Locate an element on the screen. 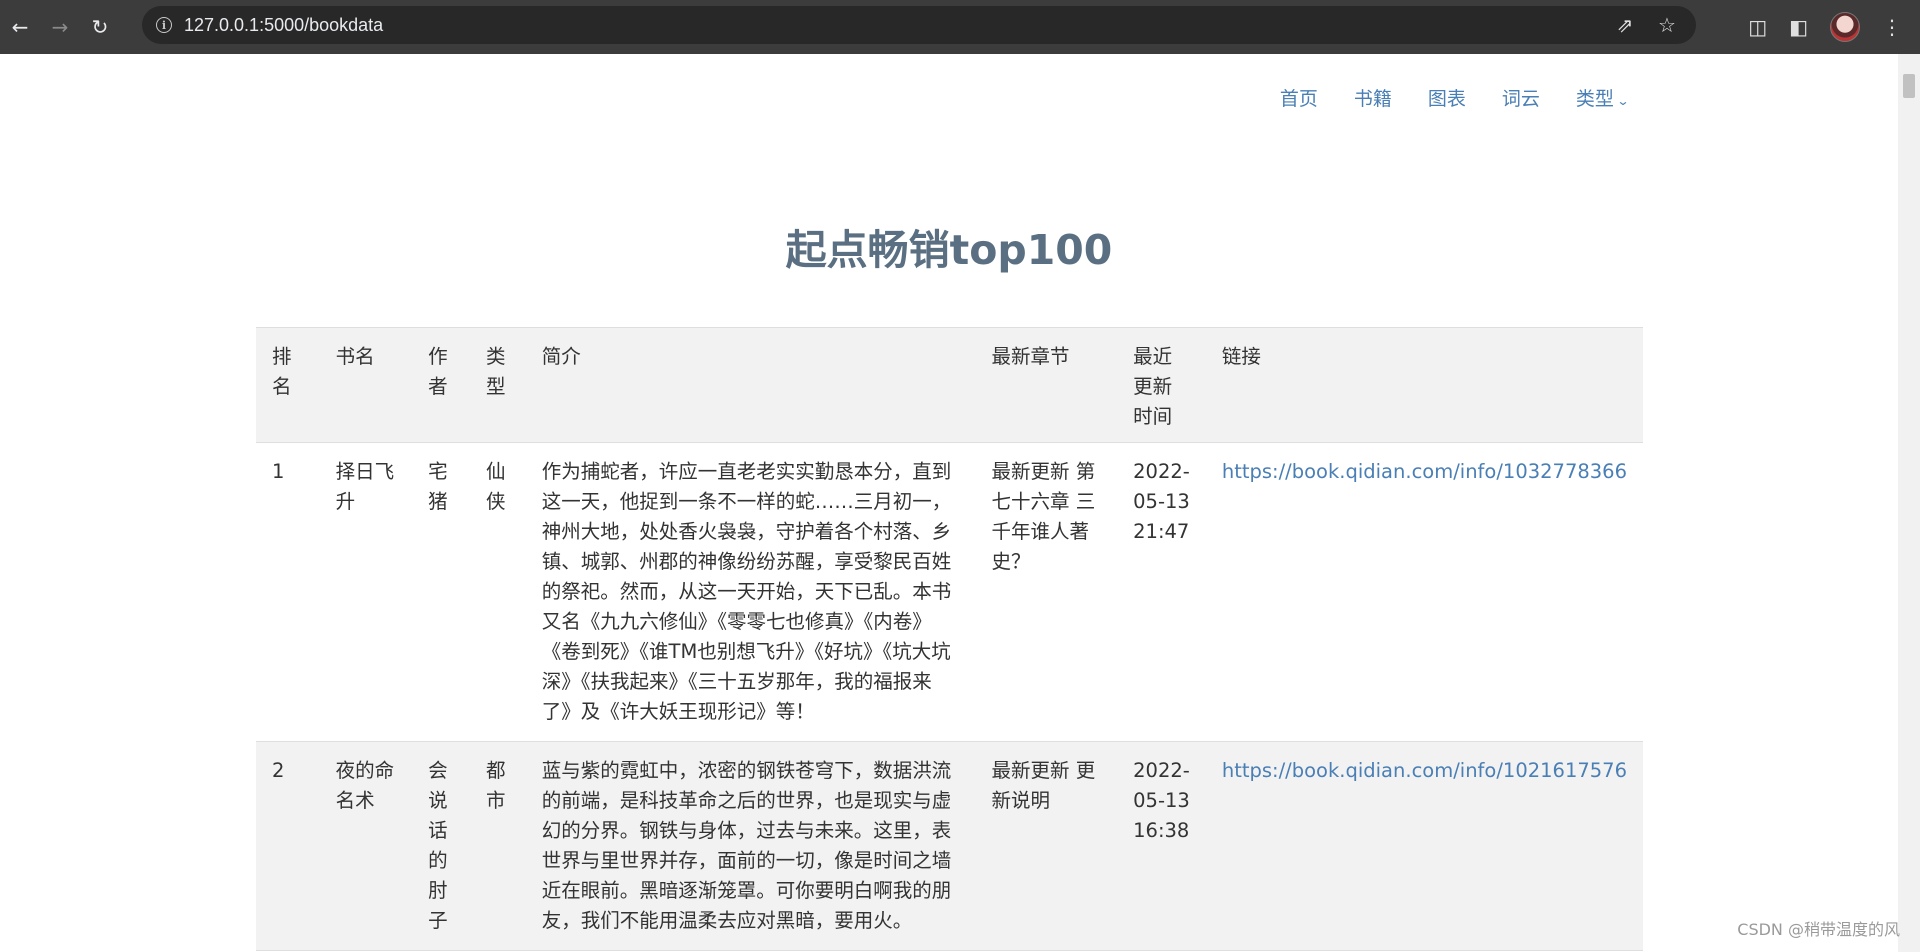 The width and height of the screenshot is (1920, 952). page-title: 起点畅销top100 is located at coordinates (949, 250).